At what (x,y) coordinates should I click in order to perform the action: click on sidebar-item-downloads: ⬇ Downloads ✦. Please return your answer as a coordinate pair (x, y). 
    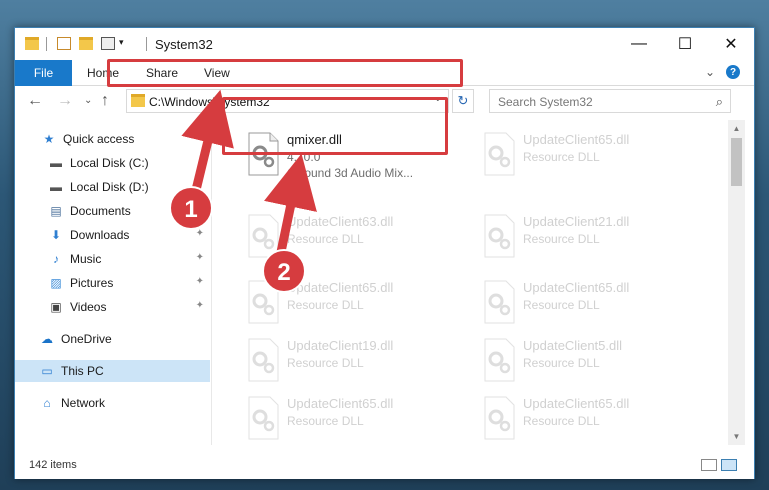
    Looking at the image, I should click on (112, 235).